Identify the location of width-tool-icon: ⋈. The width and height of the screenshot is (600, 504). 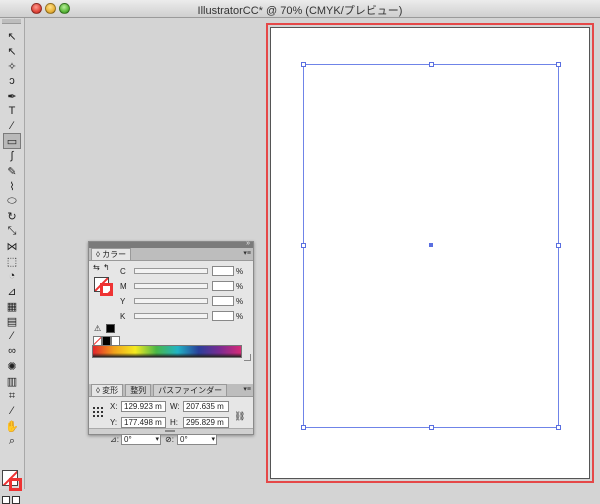
(12, 246).